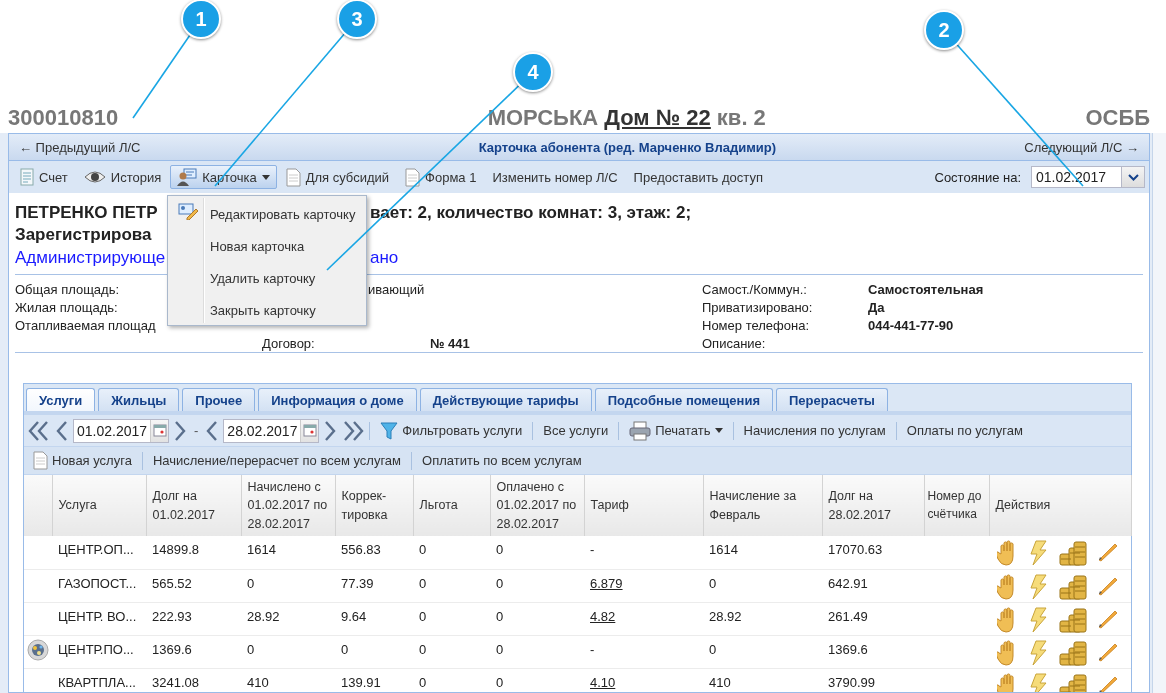  What do you see at coordinates (271, 430) in the screenshot?
I see `date-to-field: 28.02.2017` at bounding box center [271, 430].